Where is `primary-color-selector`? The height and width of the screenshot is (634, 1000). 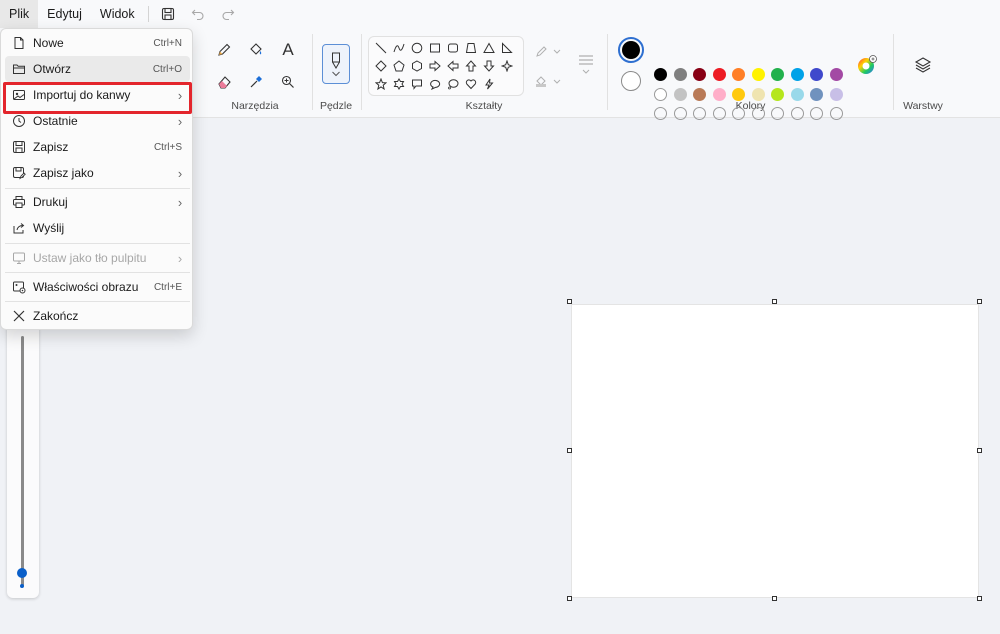
primary-color-selector is located at coordinates (631, 50).